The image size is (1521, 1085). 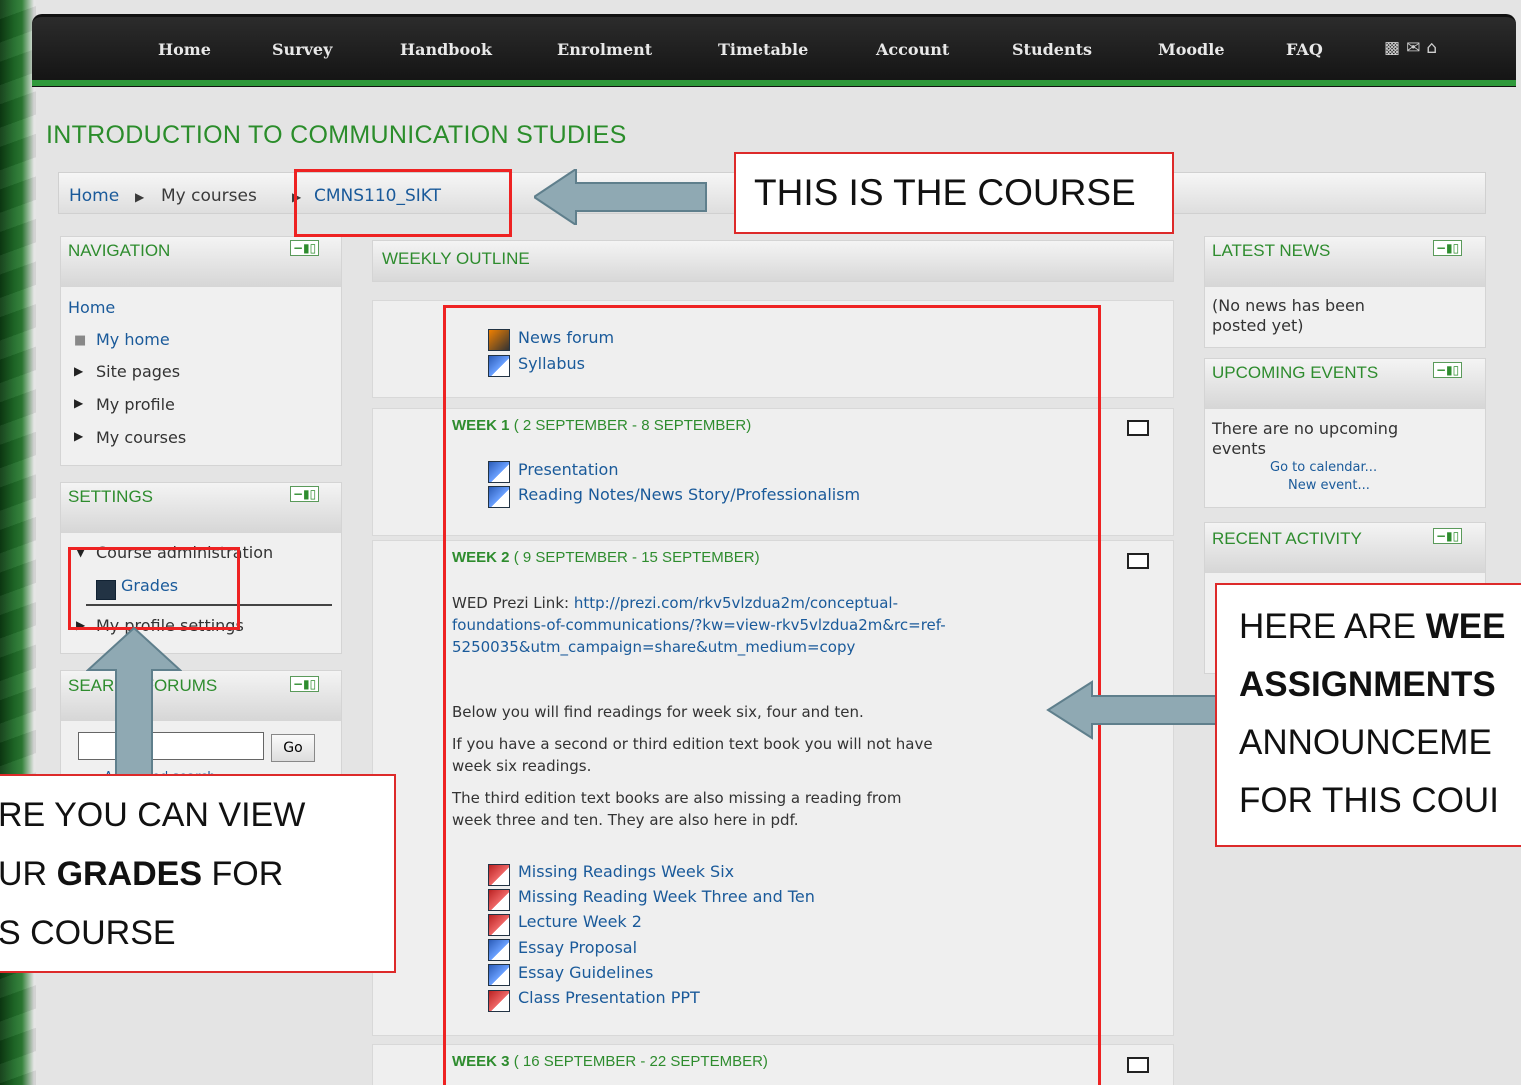 I want to click on nav-students: Students, so click(x=1052, y=49).